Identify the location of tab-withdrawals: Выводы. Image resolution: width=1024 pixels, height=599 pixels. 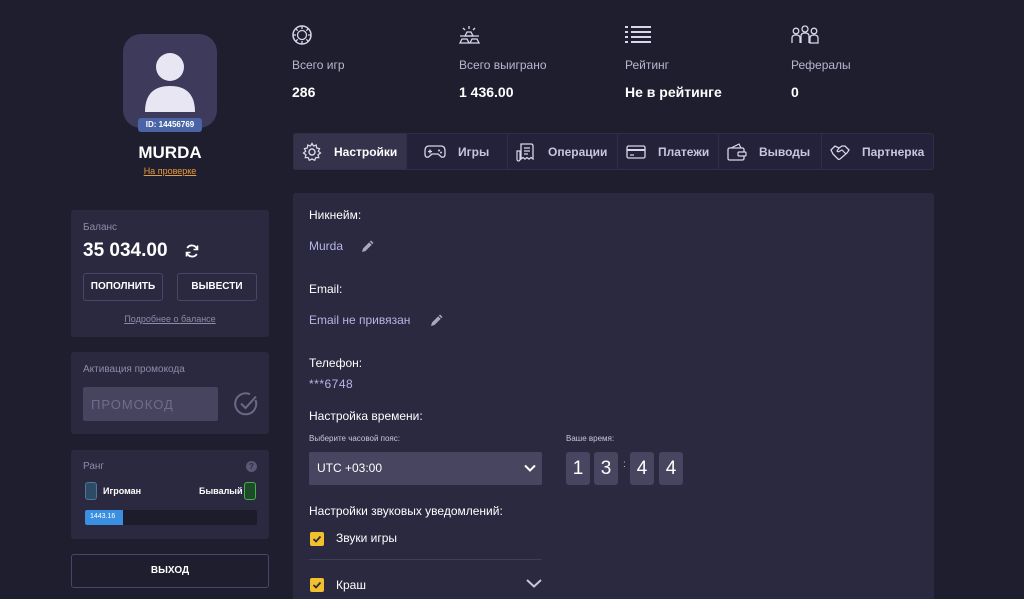
(770, 151).